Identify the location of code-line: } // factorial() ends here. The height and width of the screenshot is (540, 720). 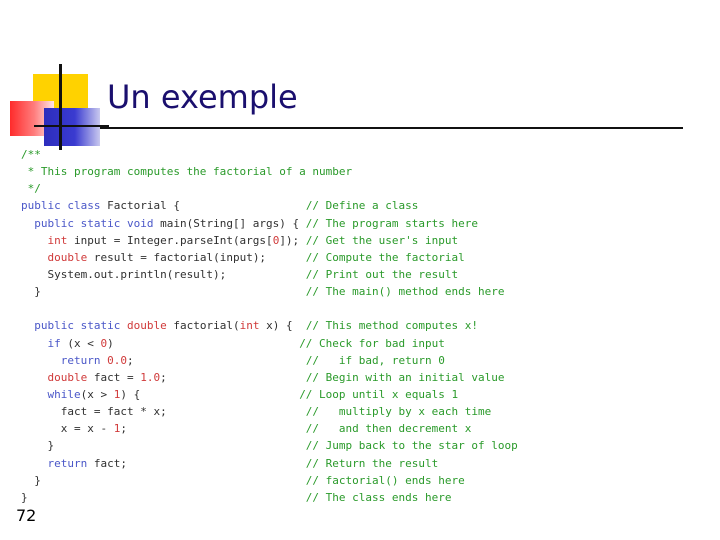
(269, 480).